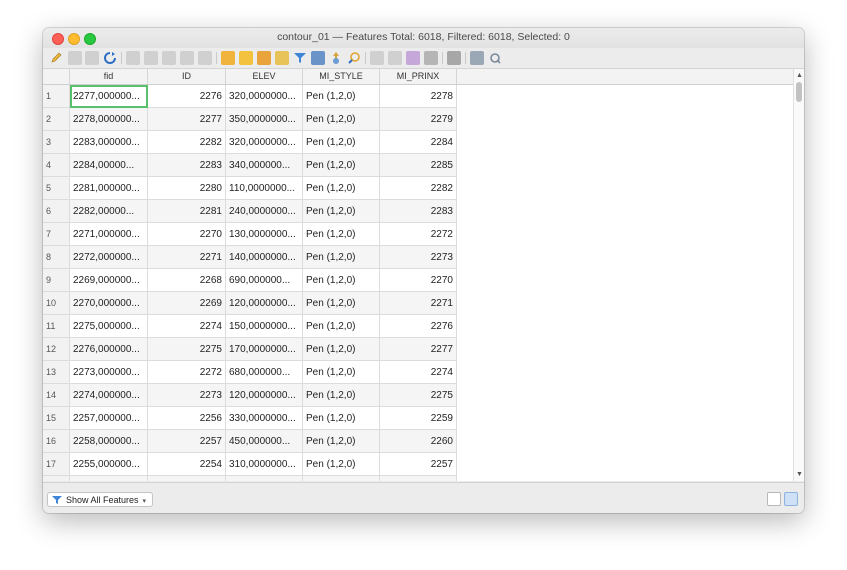 The height and width of the screenshot is (570, 847). What do you see at coordinates (418, 119) in the screenshot?
I see `cell-mi-prinx: 2279` at bounding box center [418, 119].